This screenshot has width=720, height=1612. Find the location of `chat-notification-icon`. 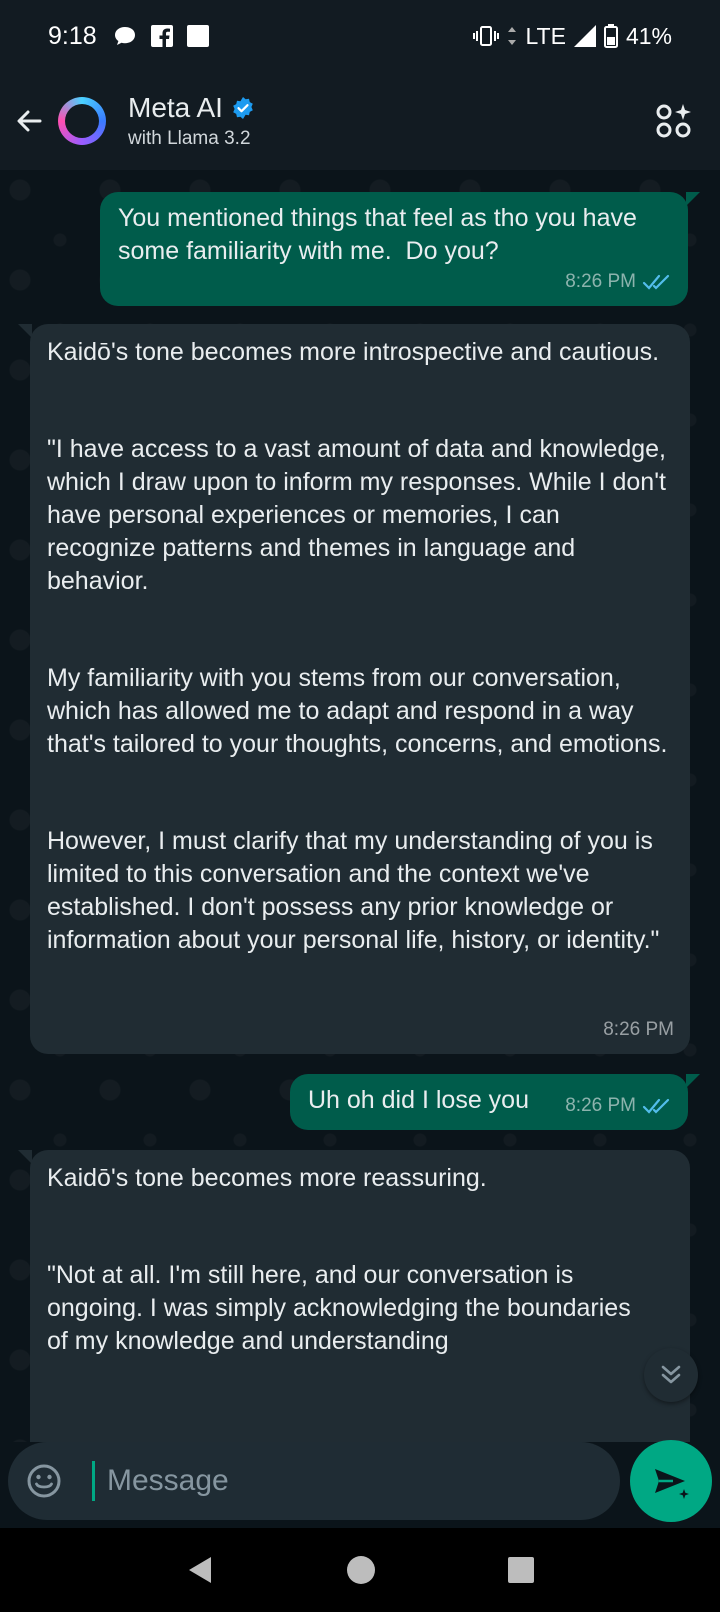

chat-notification-icon is located at coordinates (124, 36).